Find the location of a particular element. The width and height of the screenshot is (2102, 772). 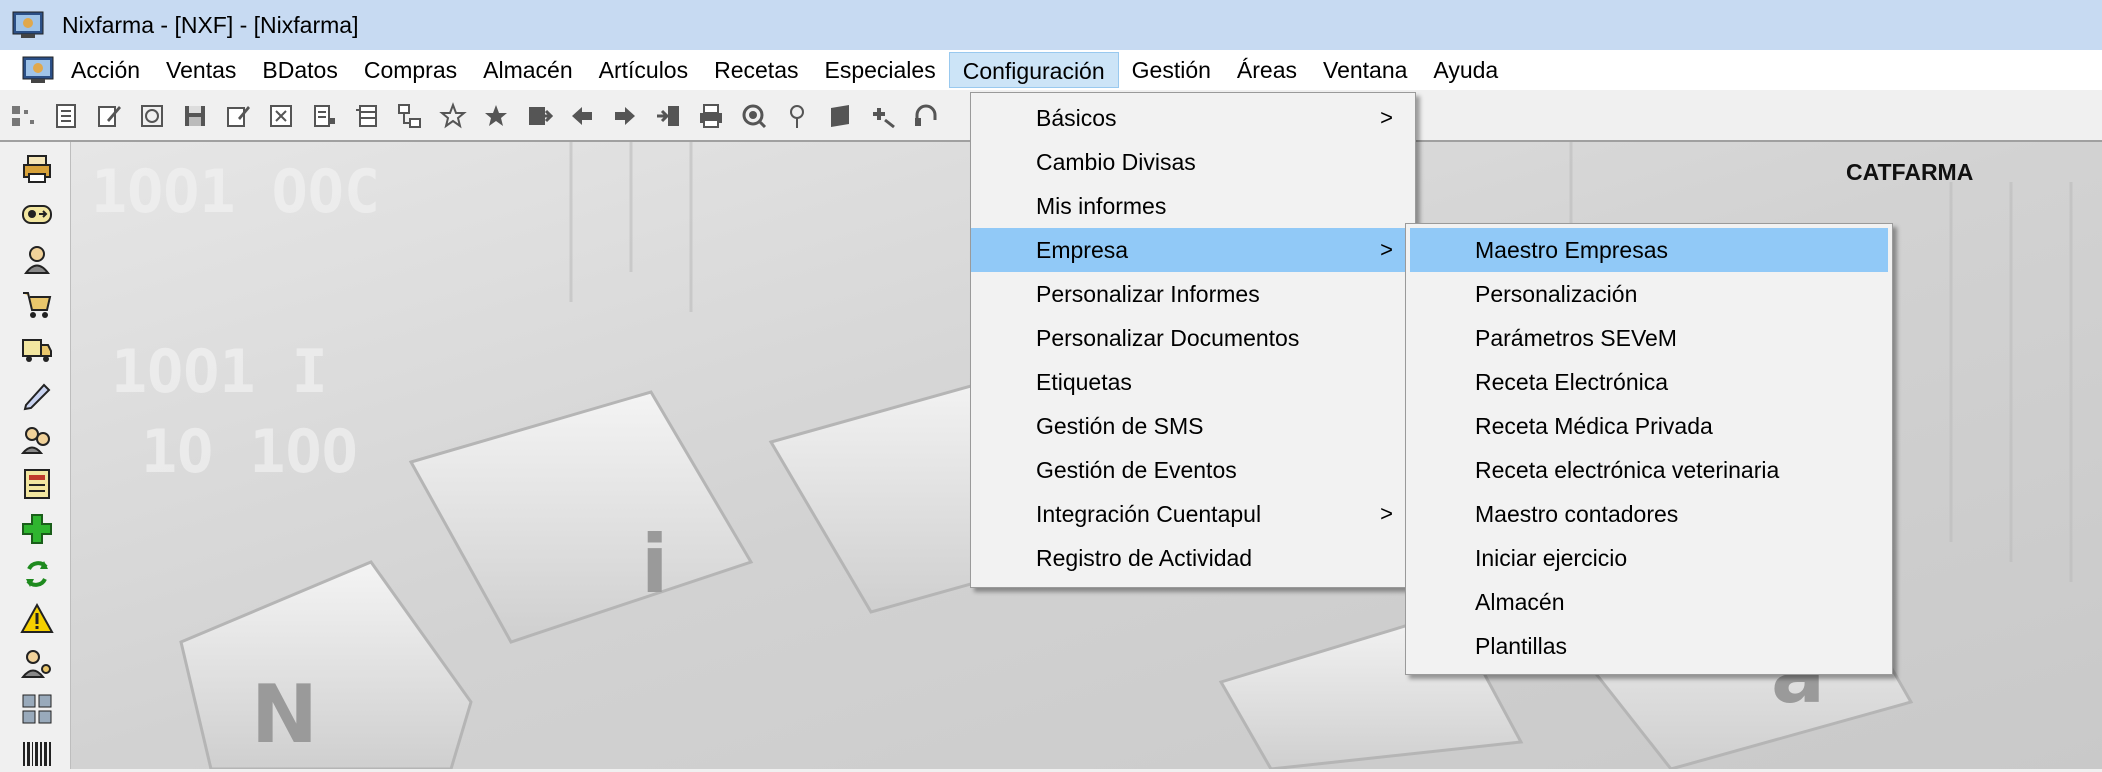

menu-ayuda: Ayuda is located at coordinates (1465, 70).